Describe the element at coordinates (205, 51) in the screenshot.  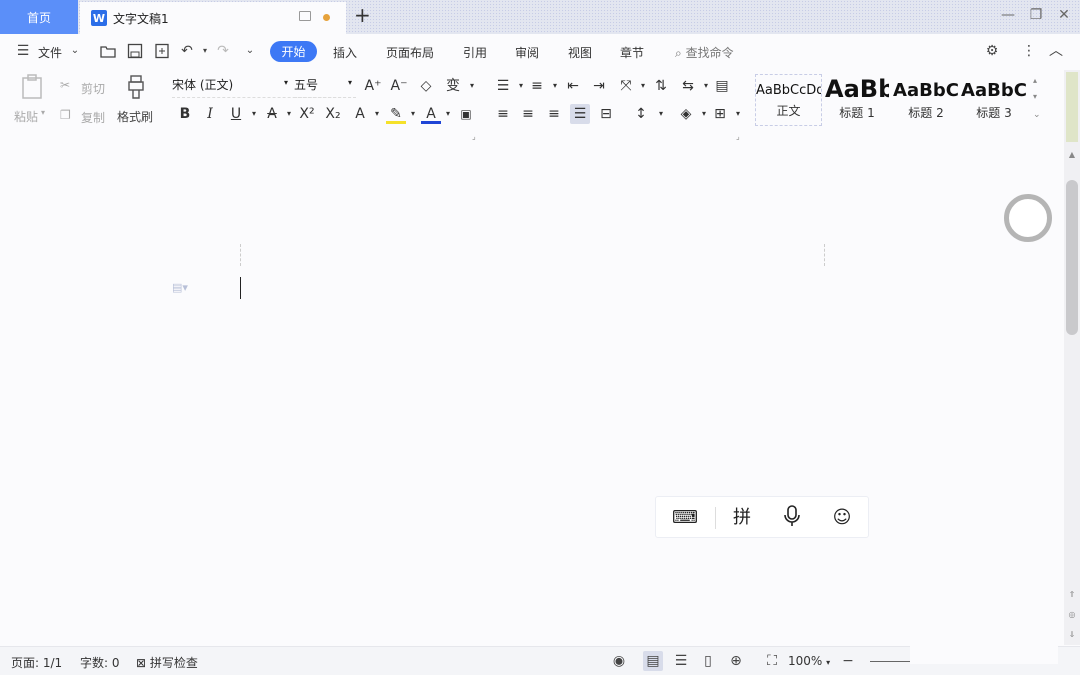
I see `undo-dropdown-icon: ▾` at that location.